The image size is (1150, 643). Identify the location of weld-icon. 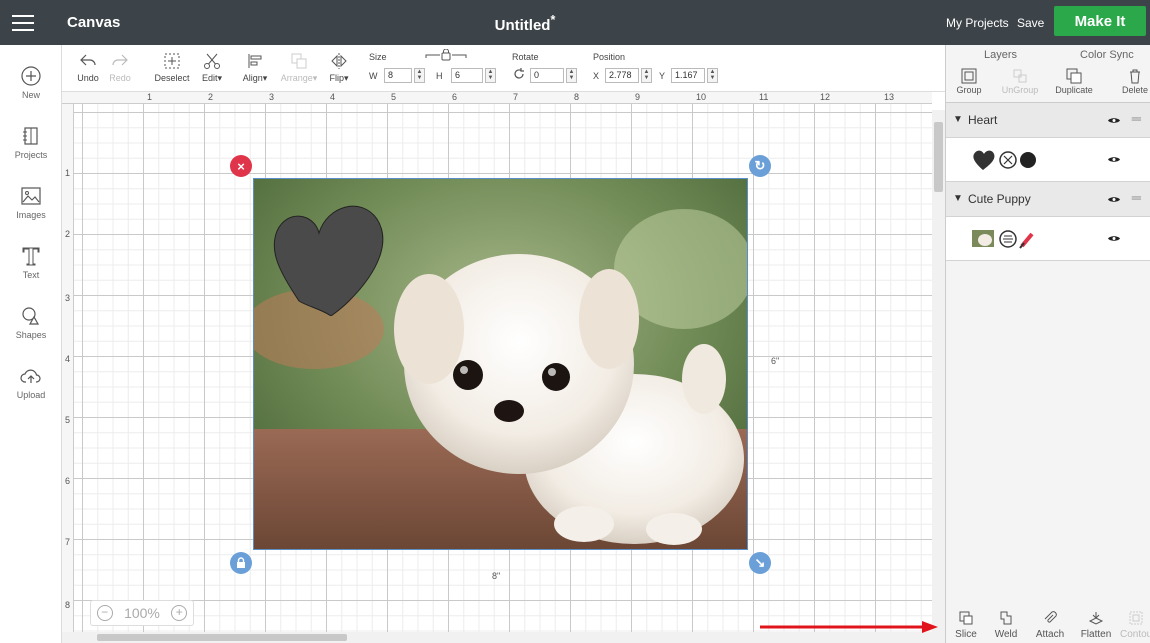
(1006, 618).